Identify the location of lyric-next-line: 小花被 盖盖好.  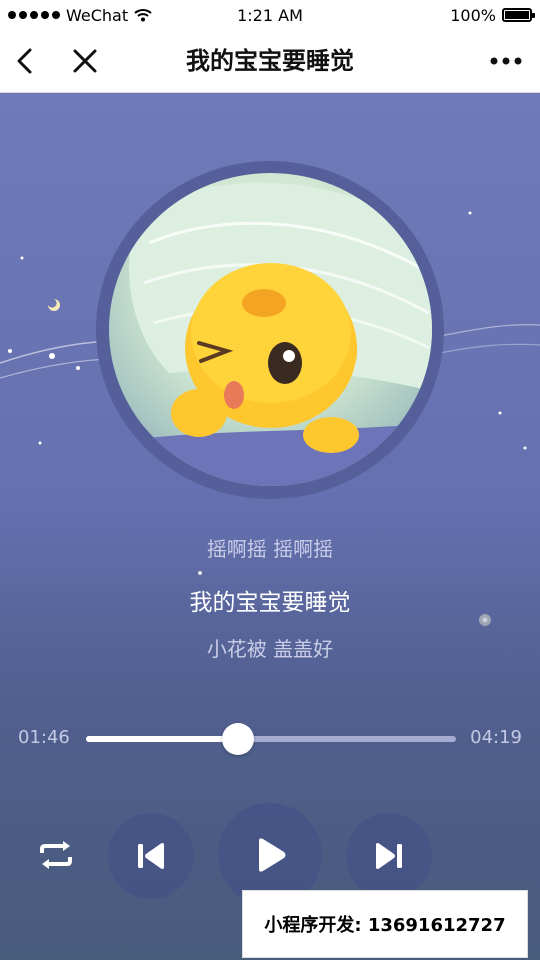
(270, 649).